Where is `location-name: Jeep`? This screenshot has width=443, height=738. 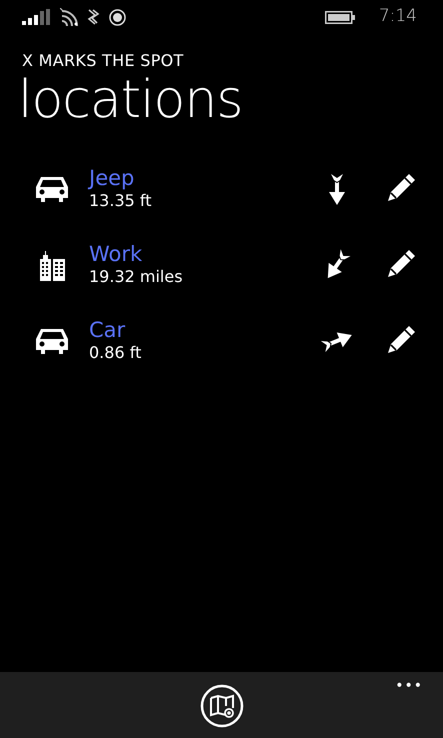
location-name: Jeep is located at coordinates (203, 179).